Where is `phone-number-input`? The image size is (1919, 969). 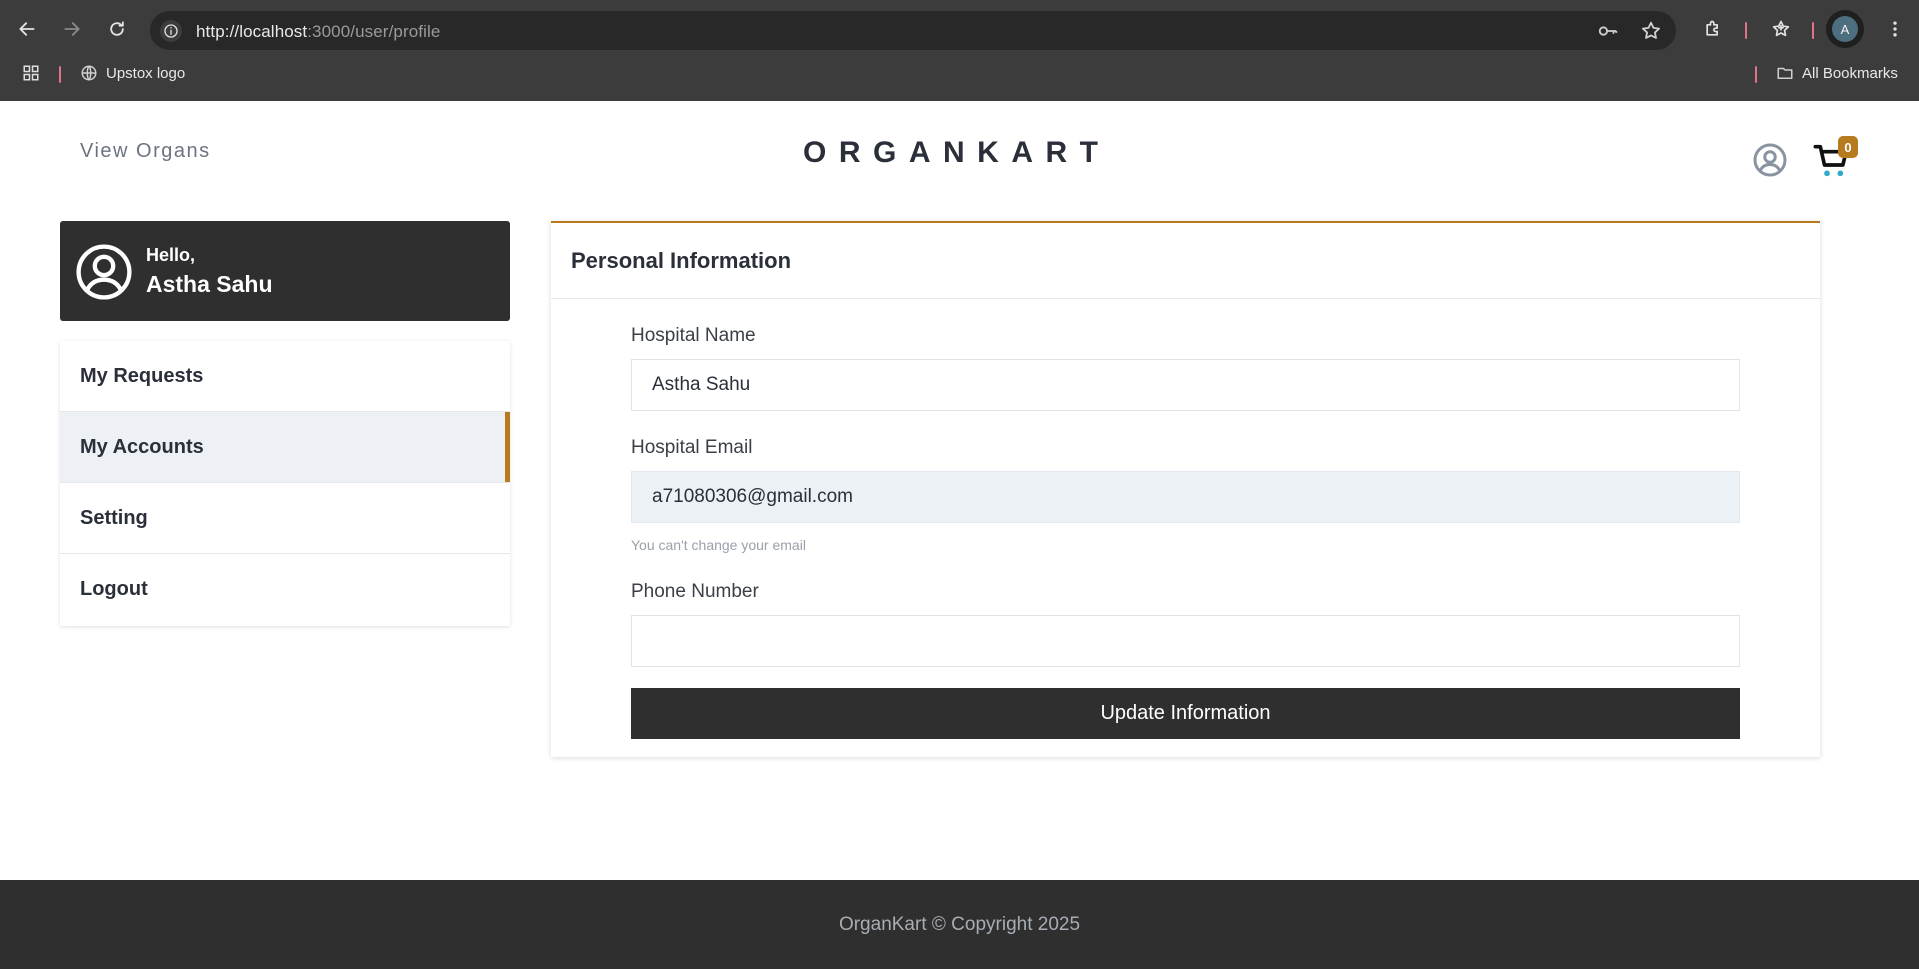 phone-number-input is located at coordinates (1185, 641).